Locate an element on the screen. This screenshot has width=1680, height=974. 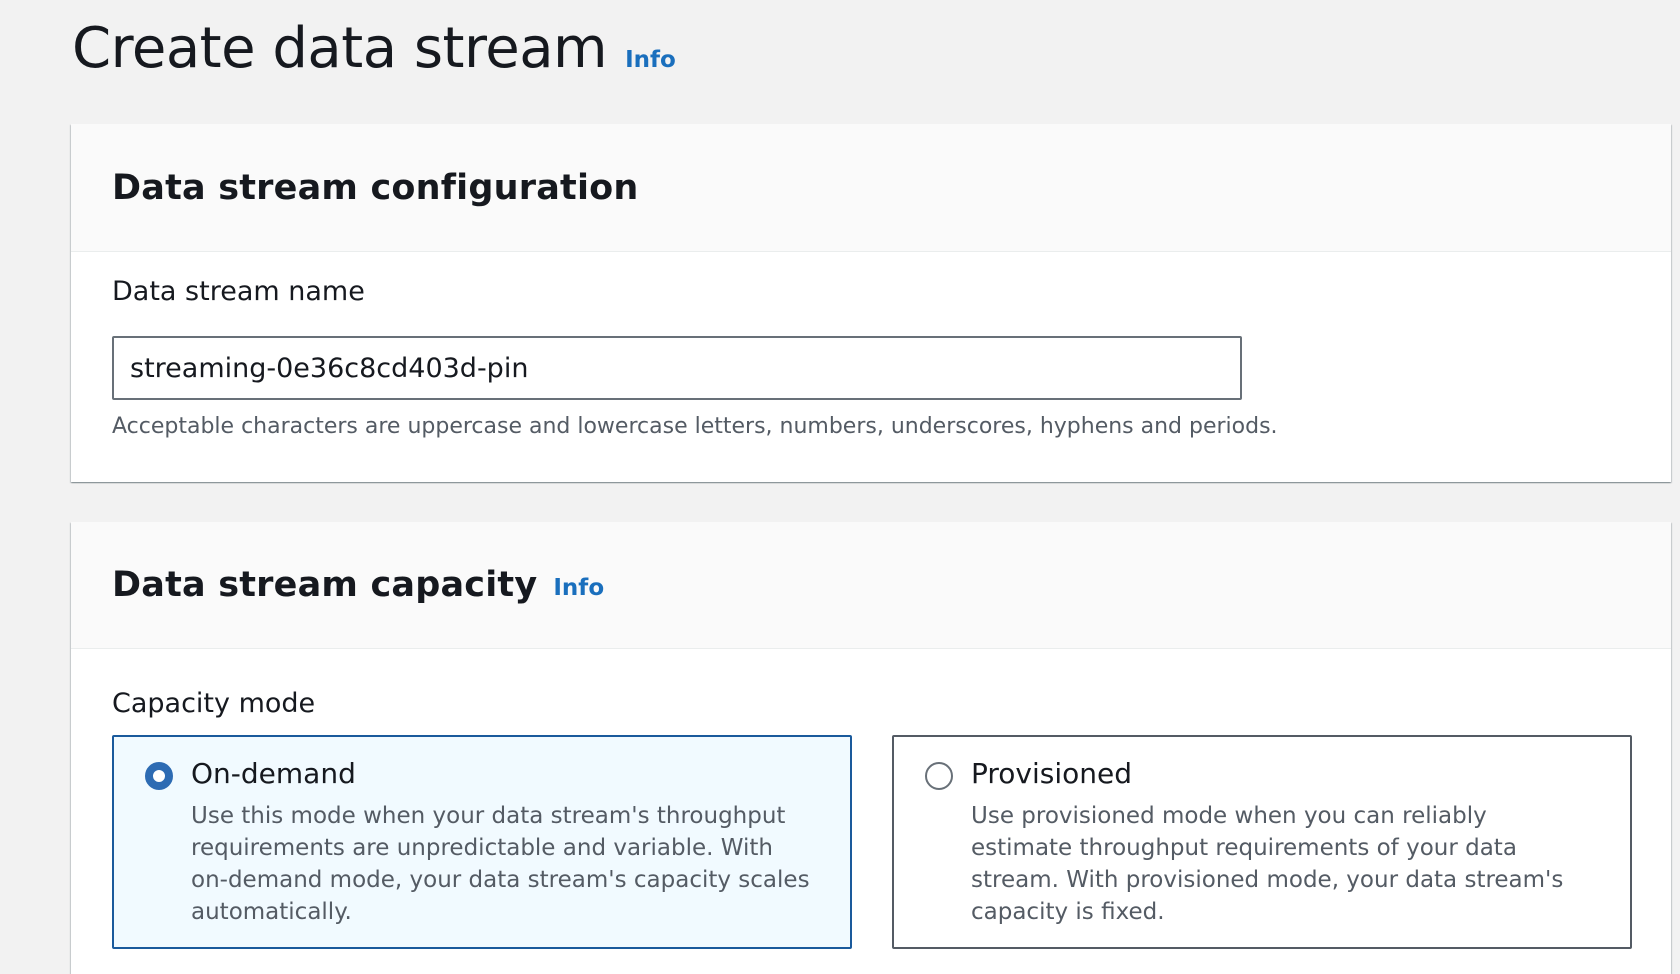
on-demand-label: On-demand is located at coordinates (273, 773).